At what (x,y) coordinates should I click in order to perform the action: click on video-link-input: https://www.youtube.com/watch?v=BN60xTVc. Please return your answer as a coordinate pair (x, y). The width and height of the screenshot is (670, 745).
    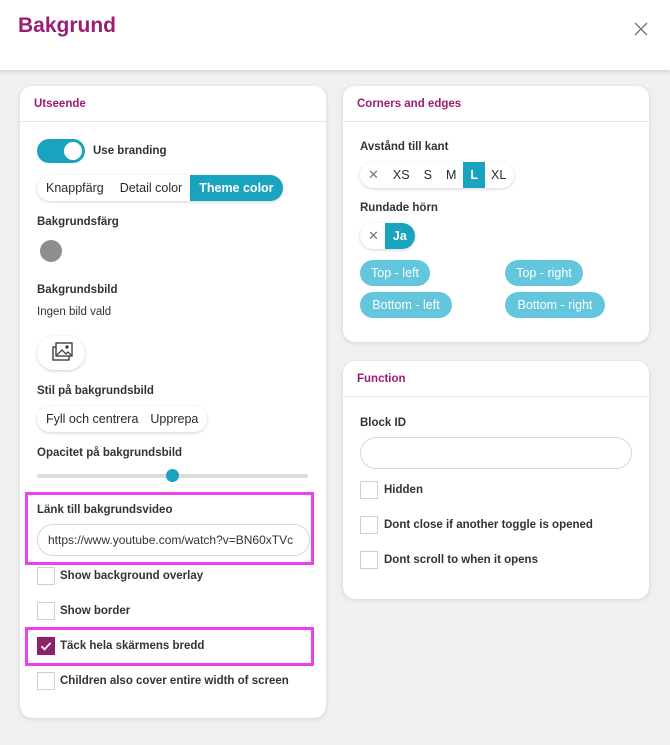
    Looking at the image, I should click on (173, 540).